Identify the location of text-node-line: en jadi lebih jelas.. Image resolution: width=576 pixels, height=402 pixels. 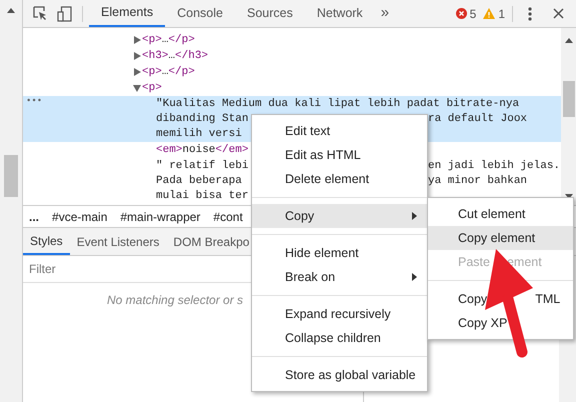
(494, 166).